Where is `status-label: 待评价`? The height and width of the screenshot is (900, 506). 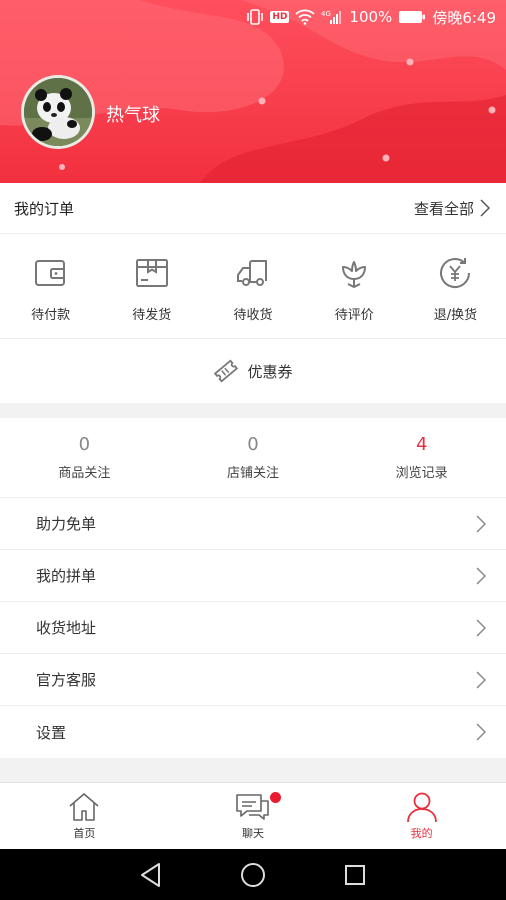
status-label: 待评价 is located at coordinates (354, 315).